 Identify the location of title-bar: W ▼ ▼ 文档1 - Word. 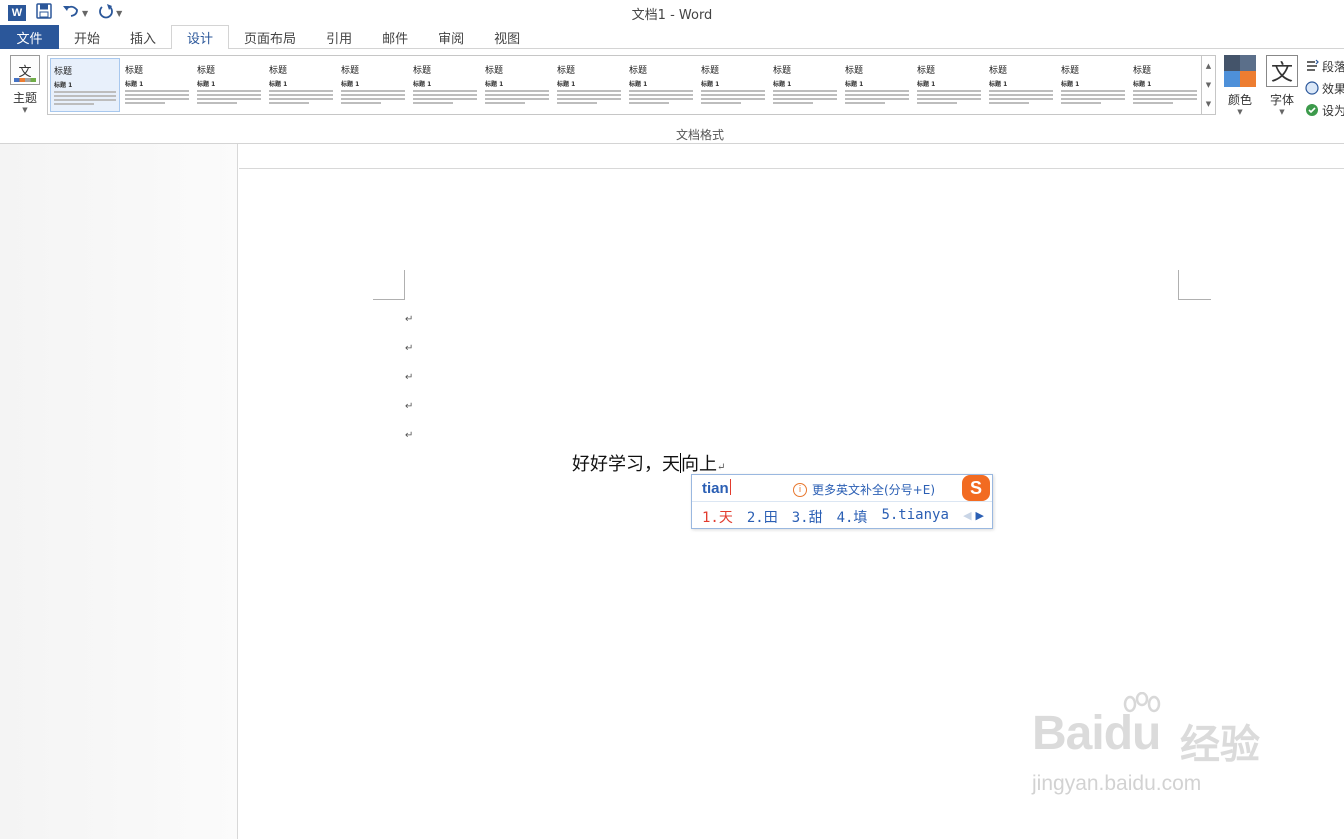
(672, 12).